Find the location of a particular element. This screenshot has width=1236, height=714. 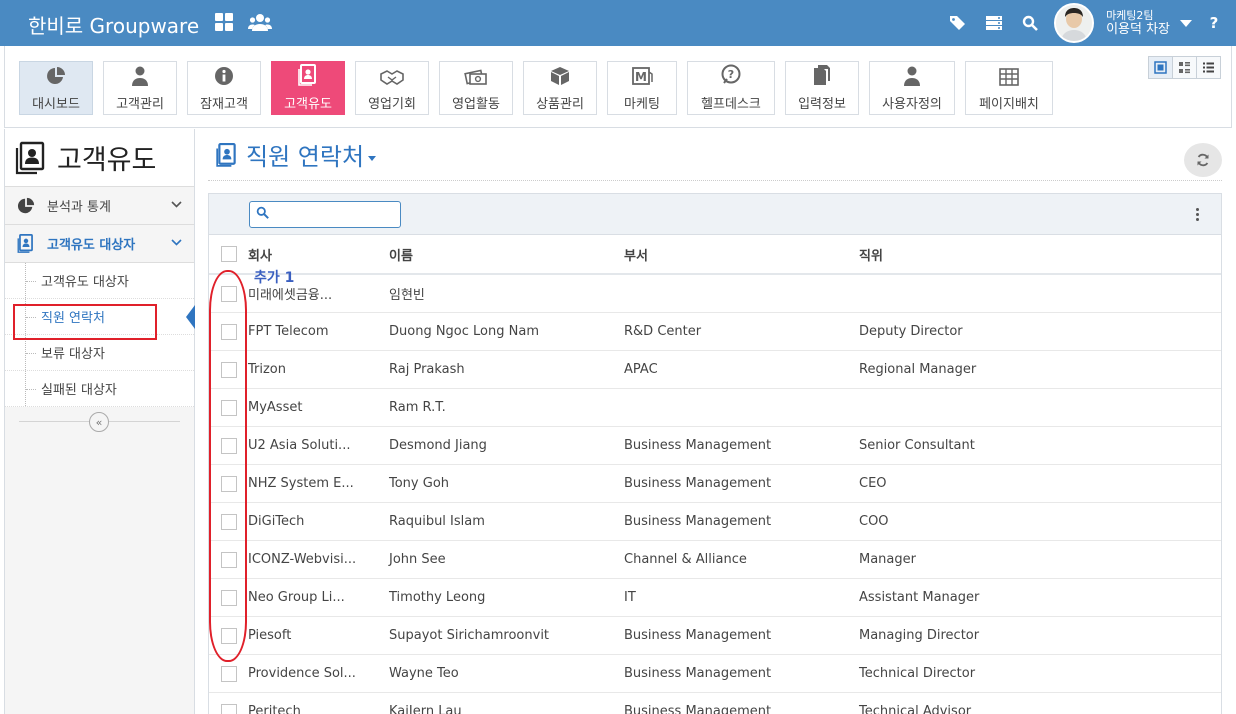

module-helpdesk: ? 헬프데스크 is located at coordinates (731, 88).